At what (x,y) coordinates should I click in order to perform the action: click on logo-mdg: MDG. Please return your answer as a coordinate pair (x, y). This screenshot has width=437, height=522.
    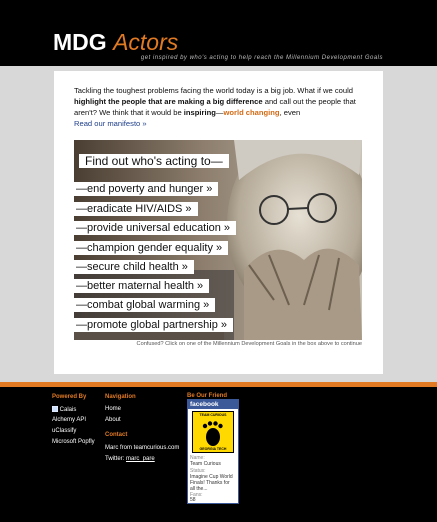
    Looking at the image, I should click on (80, 42).